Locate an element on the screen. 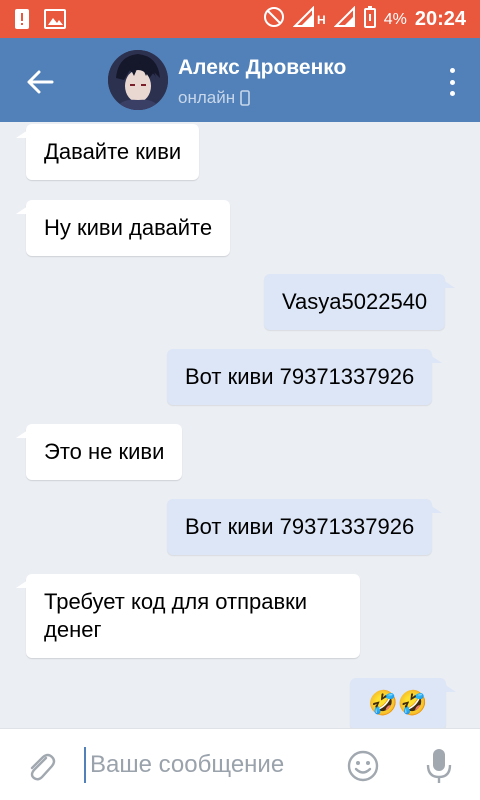  do-not-disturb-icon is located at coordinates (274, 19).